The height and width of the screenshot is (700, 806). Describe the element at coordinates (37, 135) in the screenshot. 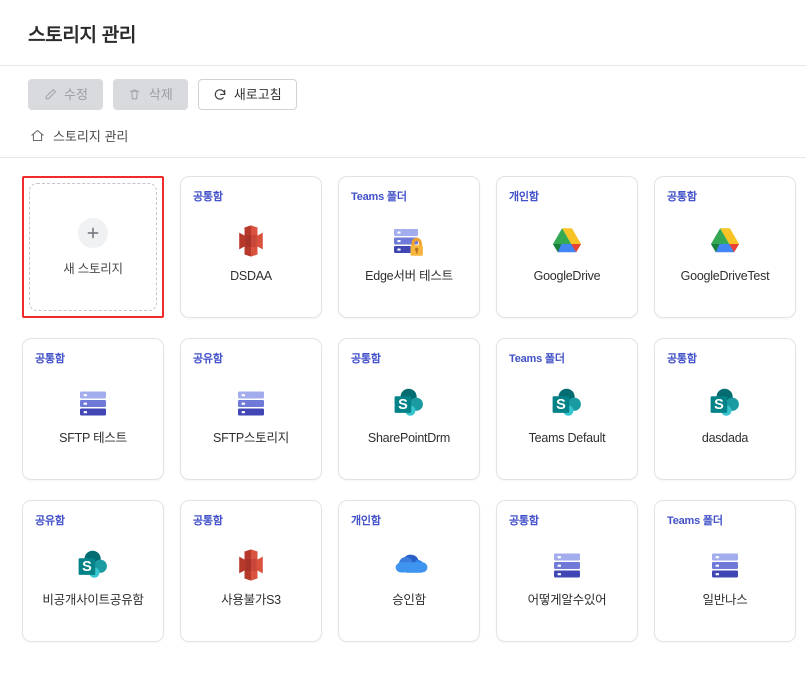

I see `home-icon` at that location.